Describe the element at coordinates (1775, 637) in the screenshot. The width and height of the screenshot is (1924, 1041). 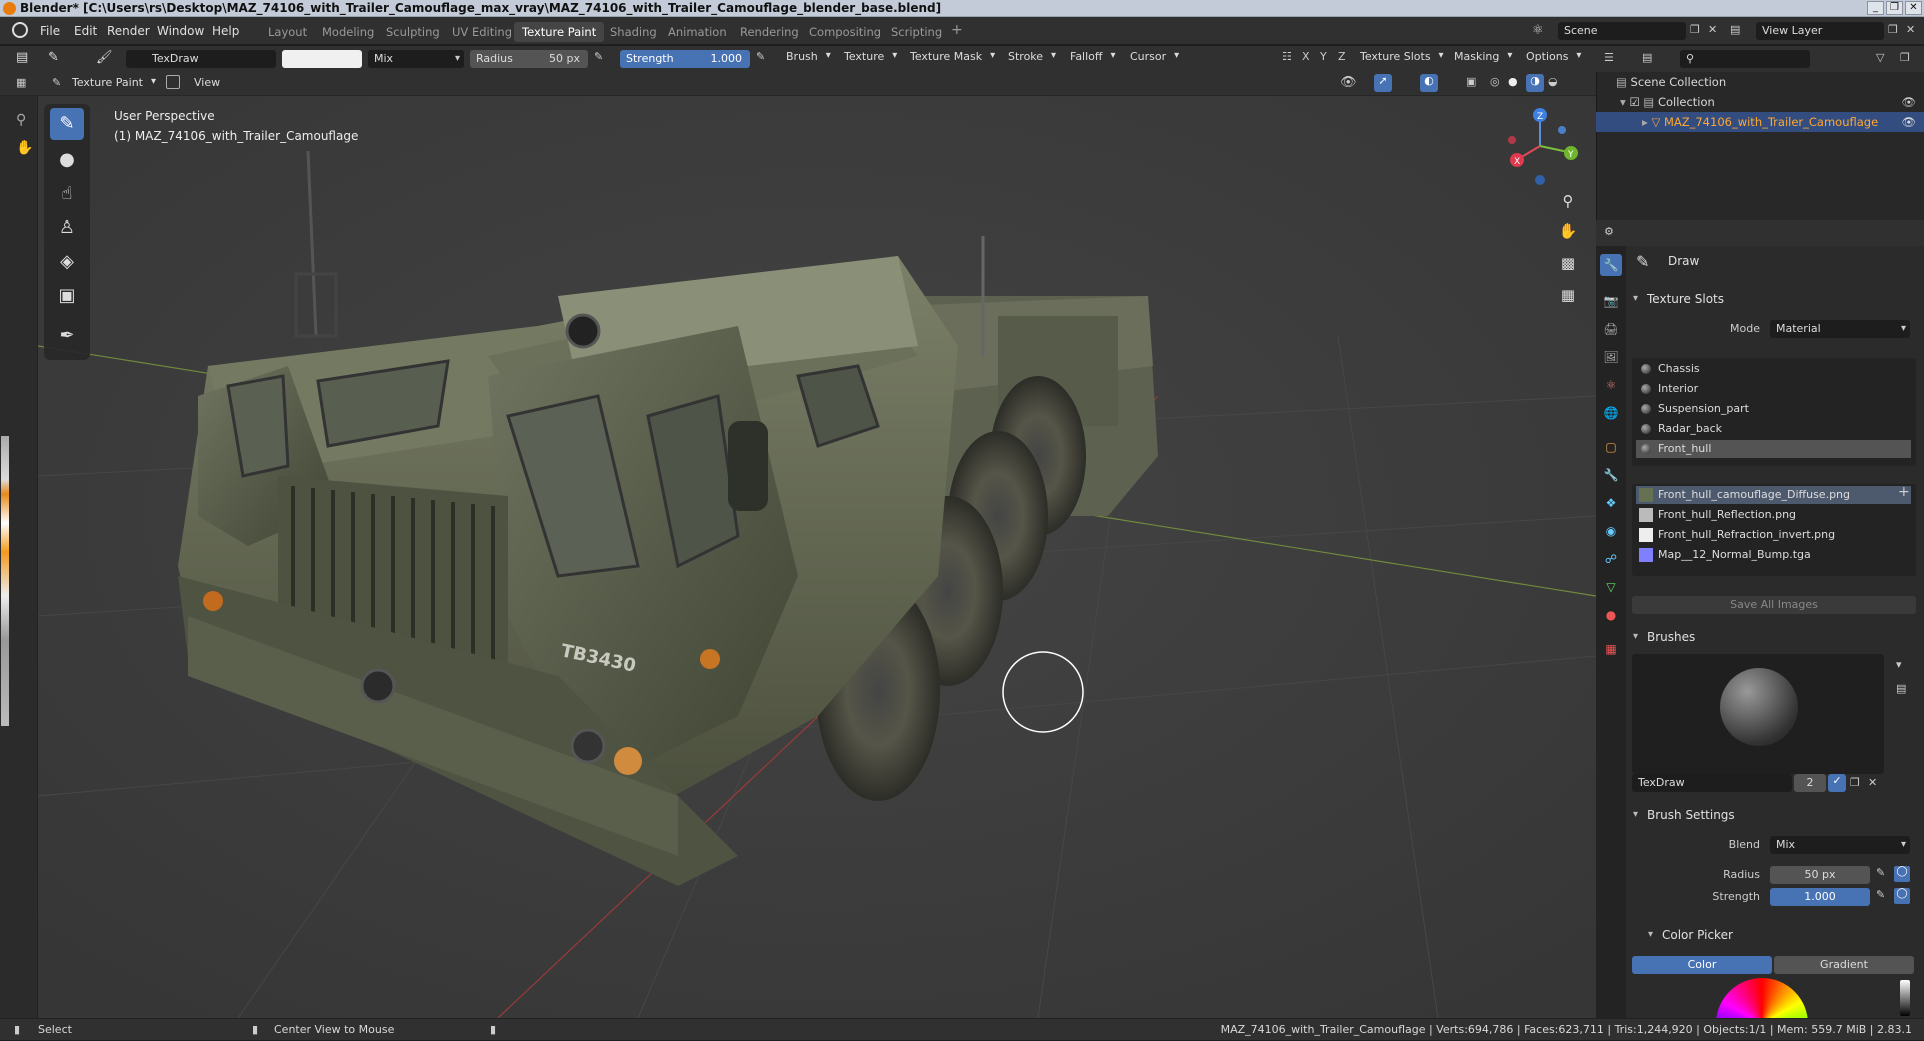
I see `brushes-panel-header: Brushes` at that location.